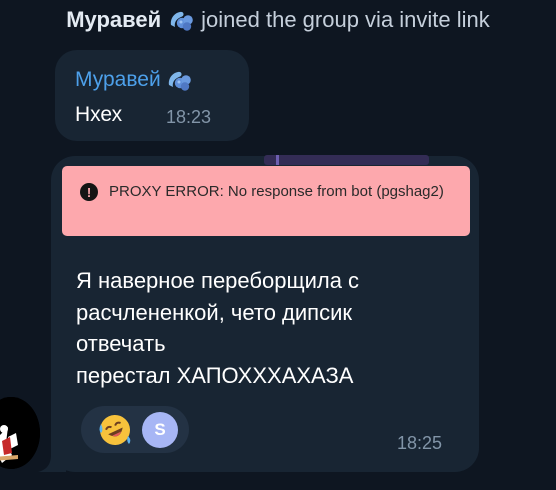 The image size is (556, 490). I want to click on user-avatar, so click(20, 433).